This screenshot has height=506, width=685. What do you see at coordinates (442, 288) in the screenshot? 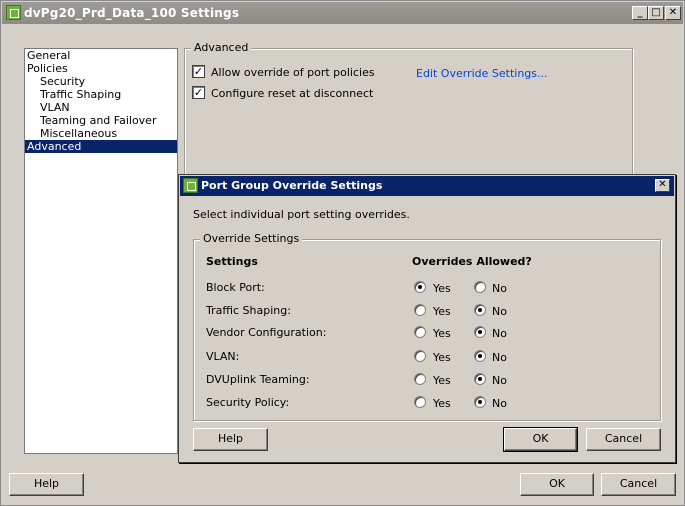
I see `block-port-yes-label: Yes` at bounding box center [442, 288].